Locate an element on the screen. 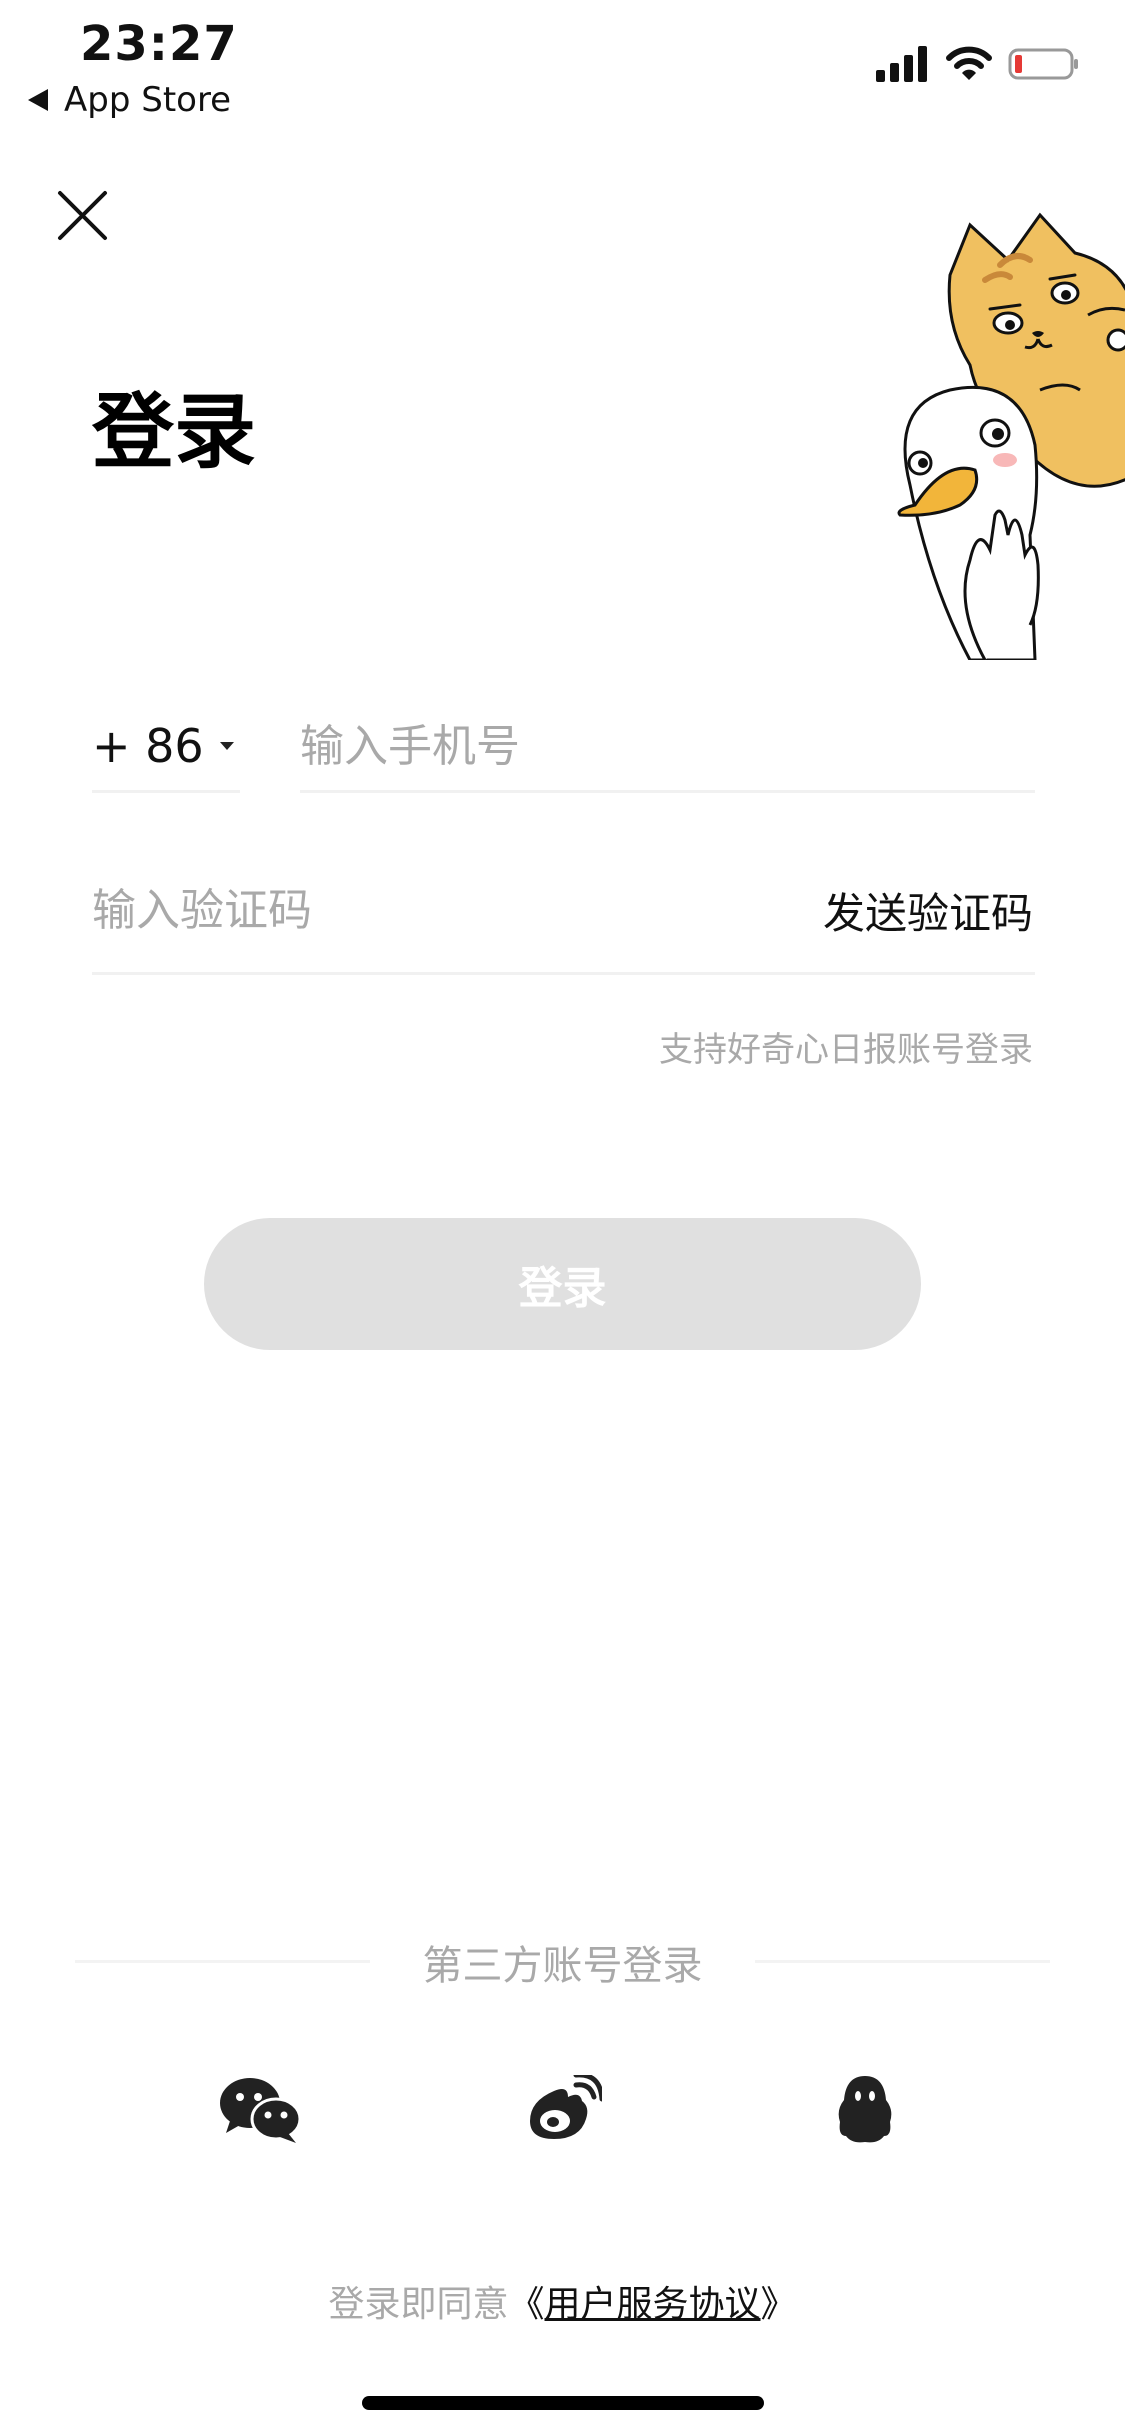  agreement-text: 登录即同意《用户服务协议》 is located at coordinates (562, 2301).